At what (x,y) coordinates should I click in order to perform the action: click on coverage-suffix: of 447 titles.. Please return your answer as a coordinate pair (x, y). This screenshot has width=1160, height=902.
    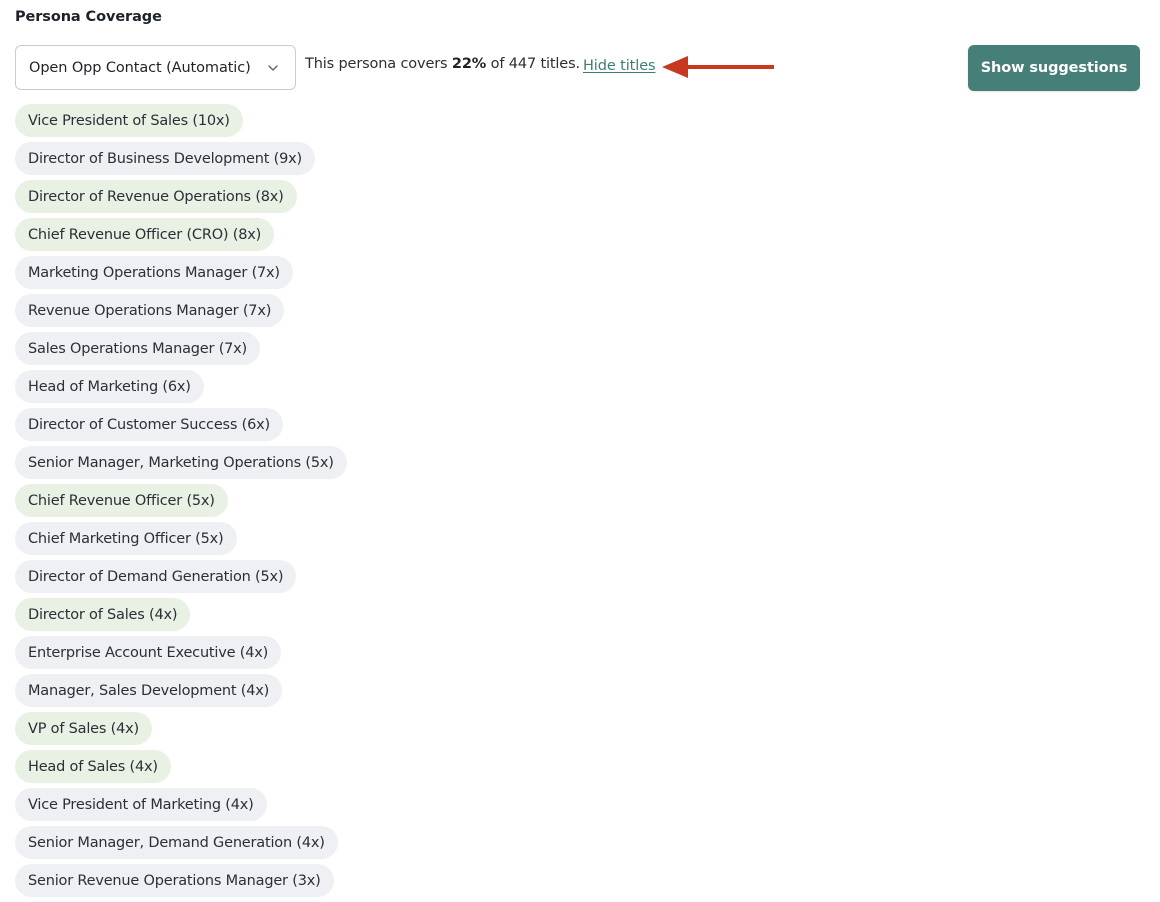
    Looking at the image, I should click on (535, 64).